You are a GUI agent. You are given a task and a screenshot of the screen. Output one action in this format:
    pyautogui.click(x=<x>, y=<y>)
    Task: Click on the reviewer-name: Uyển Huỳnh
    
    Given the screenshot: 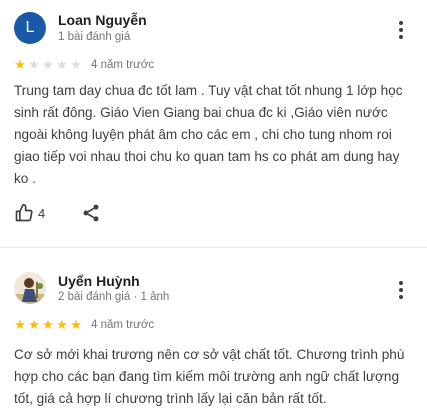 What is the action you would take?
    pyautogui.click(x=99, y=281)
    